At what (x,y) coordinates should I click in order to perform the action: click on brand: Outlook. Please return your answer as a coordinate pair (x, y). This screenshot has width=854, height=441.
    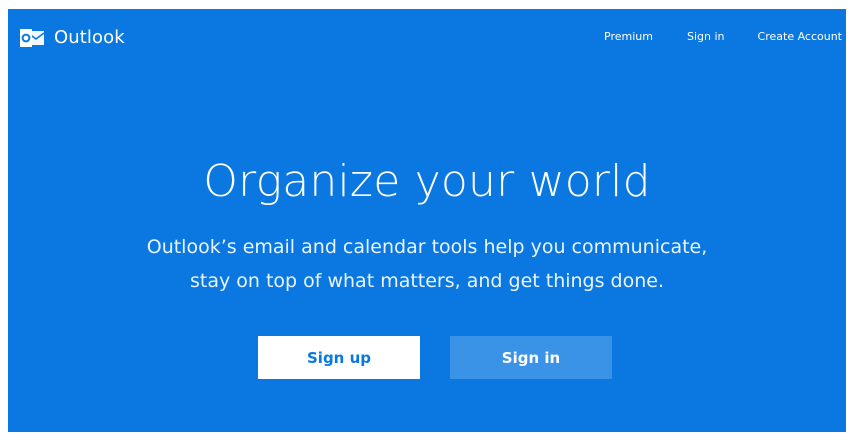
    Looking at the image, I should click on (72, 38).